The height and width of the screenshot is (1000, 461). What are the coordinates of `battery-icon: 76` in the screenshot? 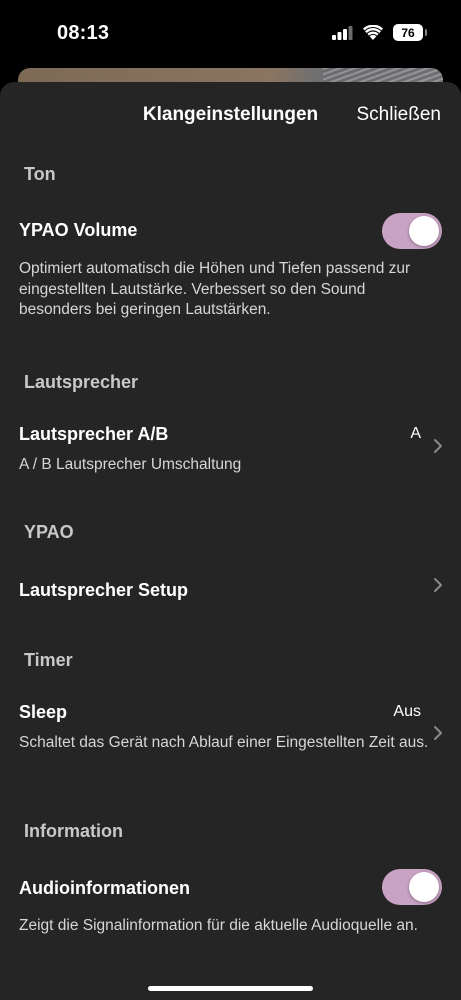 It's located at (410, 32).